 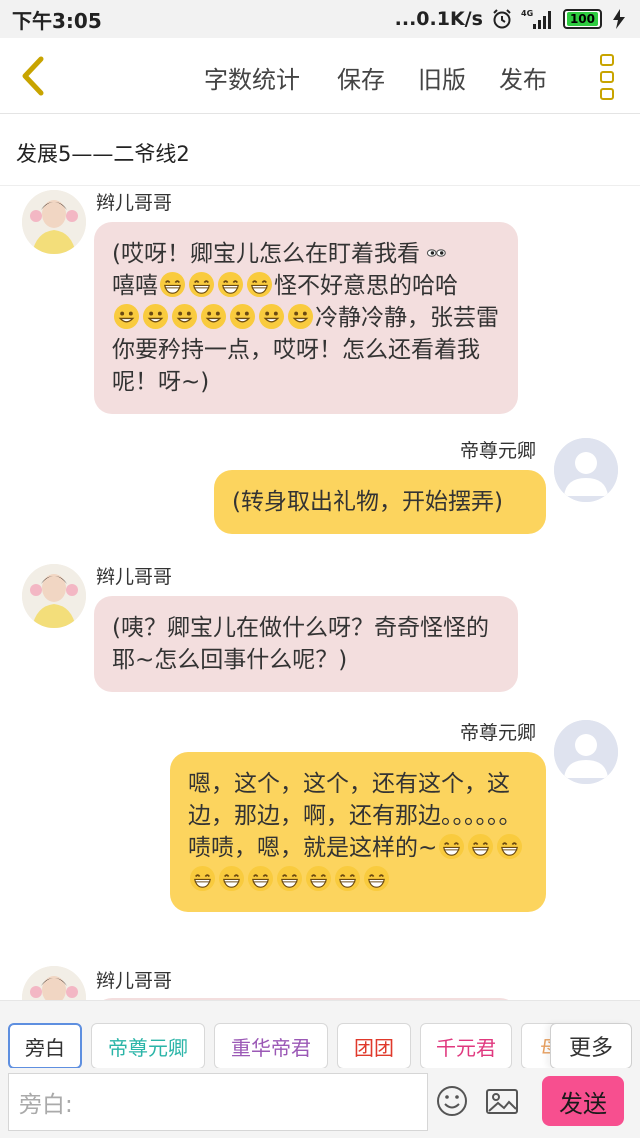 I want to click on message-text: 嘻嘻, so click(x=135, y=286).